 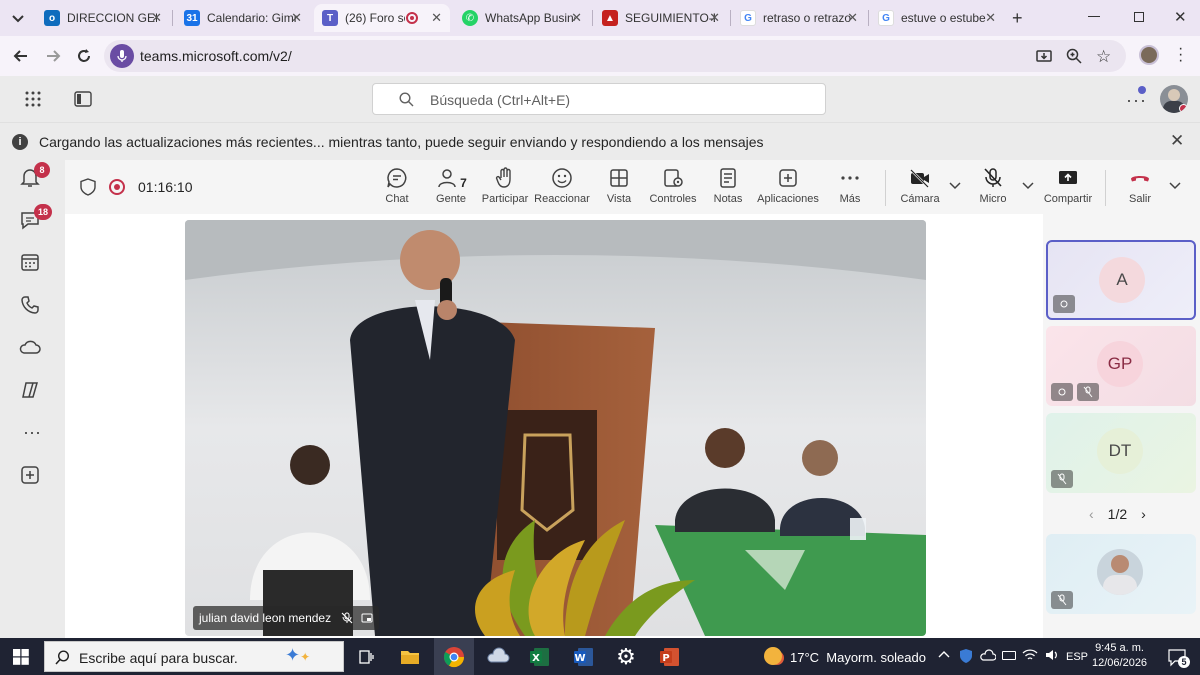 I want to click on participant-tile-a: A, so click(x=1121, y=280).